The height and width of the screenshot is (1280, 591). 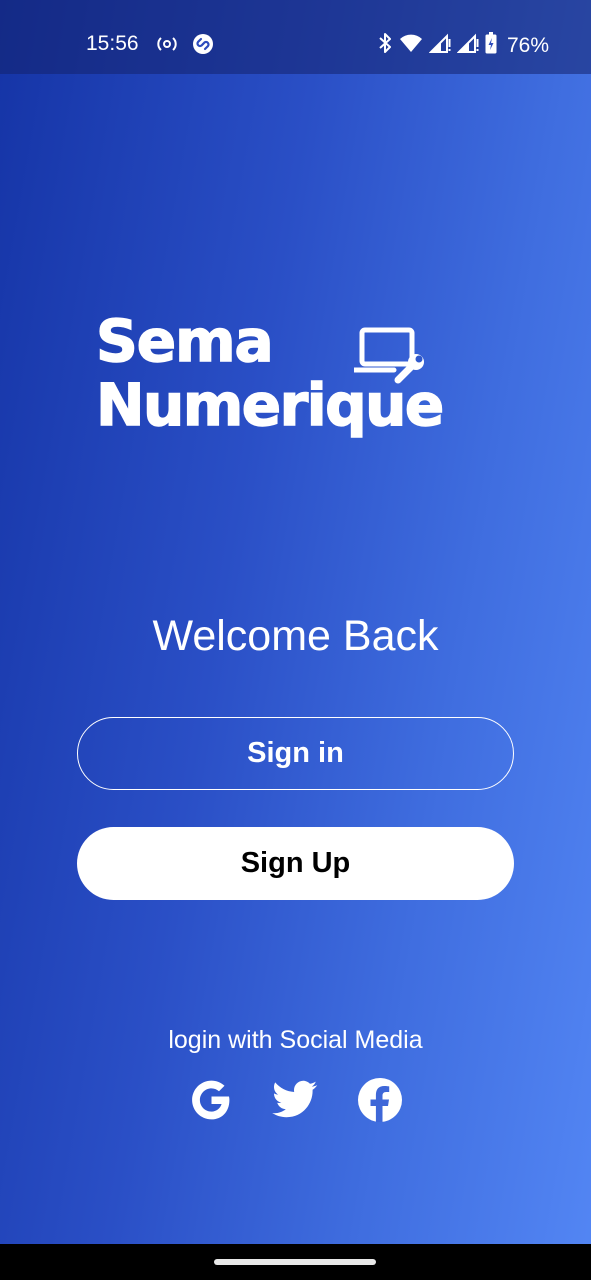 I want to click on status-time: 15:56, so click(x=112, y=43).